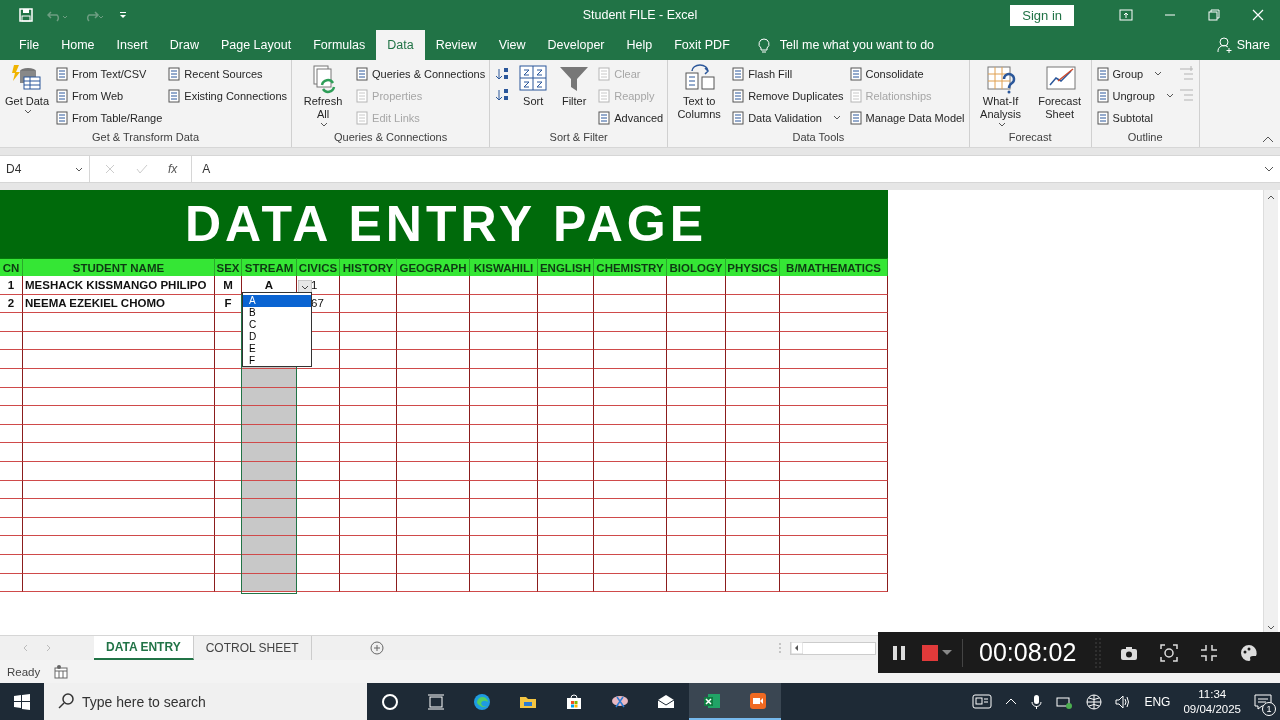  I want to click on ribbon-tab: Developer, so click(576, 45).